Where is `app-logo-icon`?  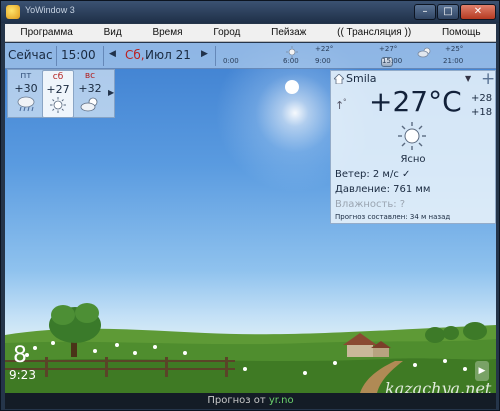 app-logo-icon is located at coordinates (13, 12).